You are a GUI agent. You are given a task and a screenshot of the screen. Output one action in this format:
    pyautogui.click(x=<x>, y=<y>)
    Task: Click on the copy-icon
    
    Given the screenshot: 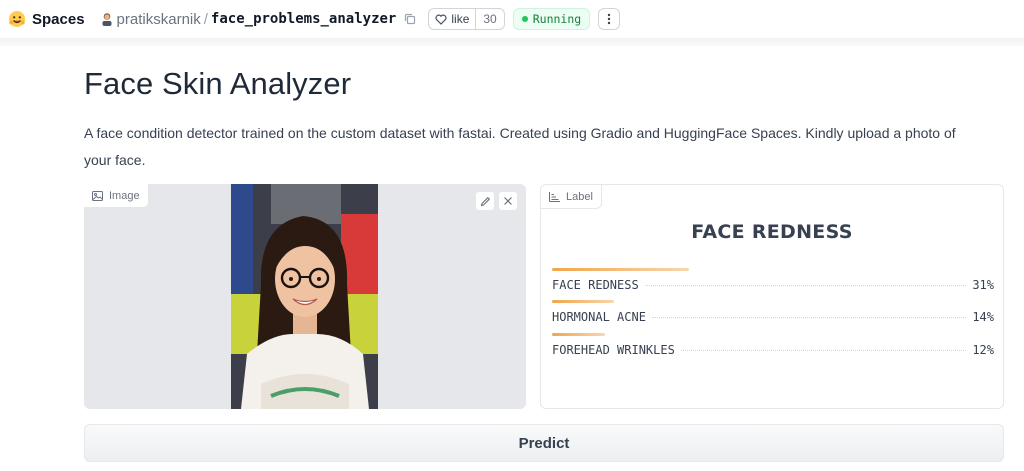 What is the action you would take?
    pyautogui.click(x=410, y=19)
    